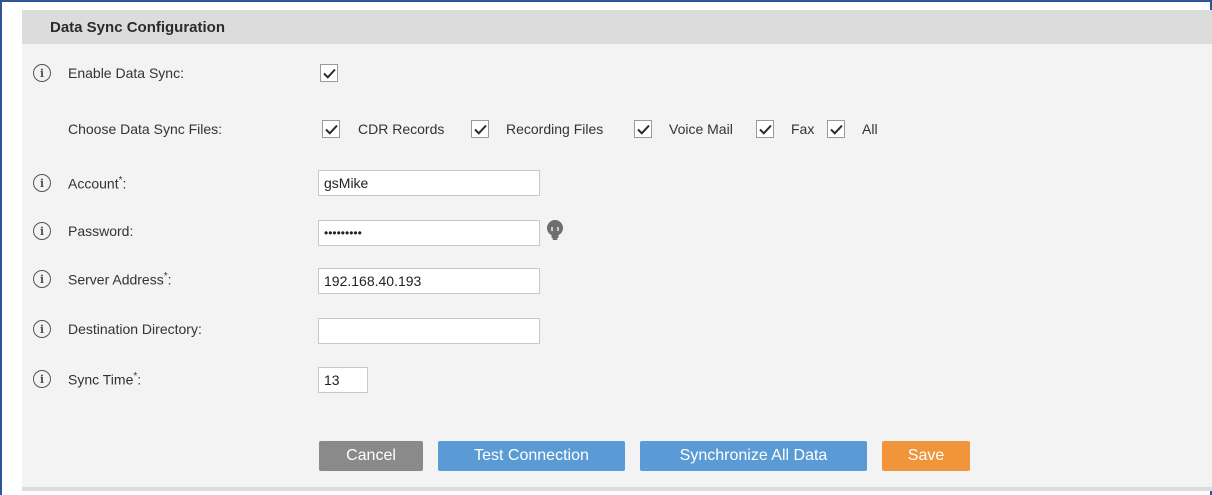 The image size is (1212, 495). What do you see at coordinates (429, 183) in the screenshot?
I see `account-input` at bounding box center [429, 183].